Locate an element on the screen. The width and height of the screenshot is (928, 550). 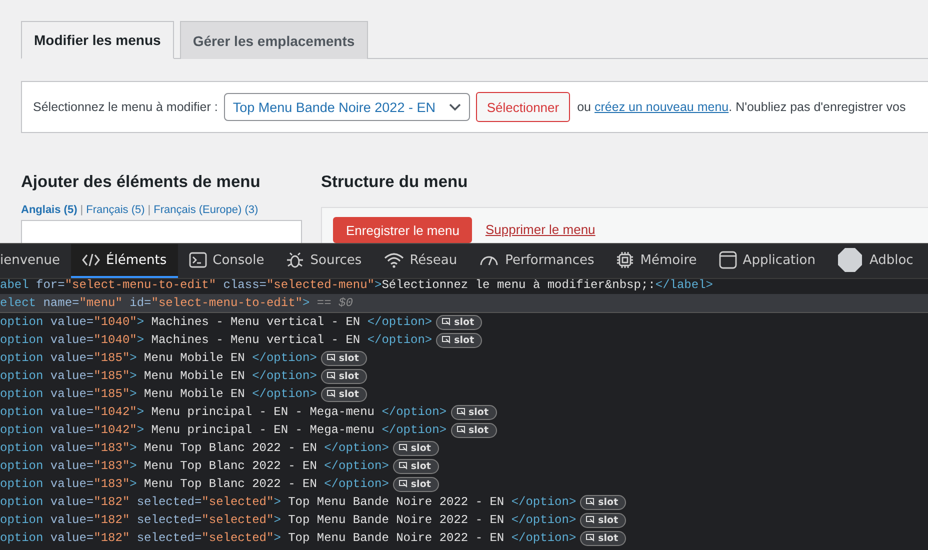
page-tab: Modifier les menus is located at coordinates (97, 40).